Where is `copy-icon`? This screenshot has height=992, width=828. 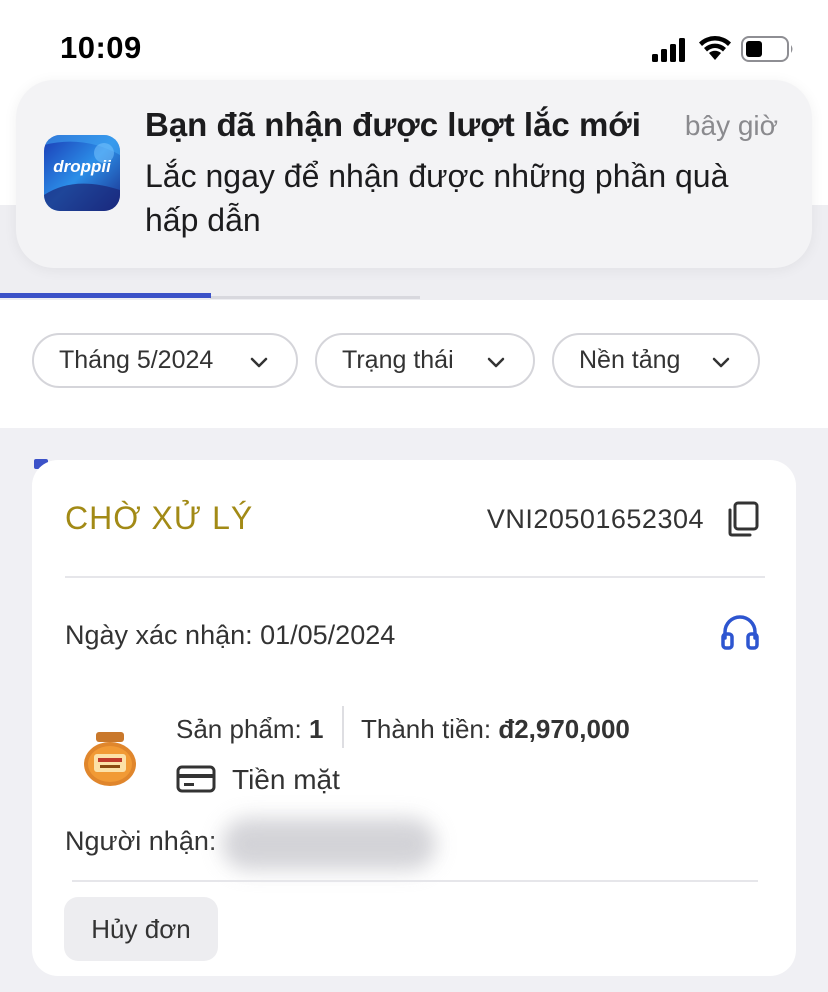
copy-icon is located at coordinates (743, 519).